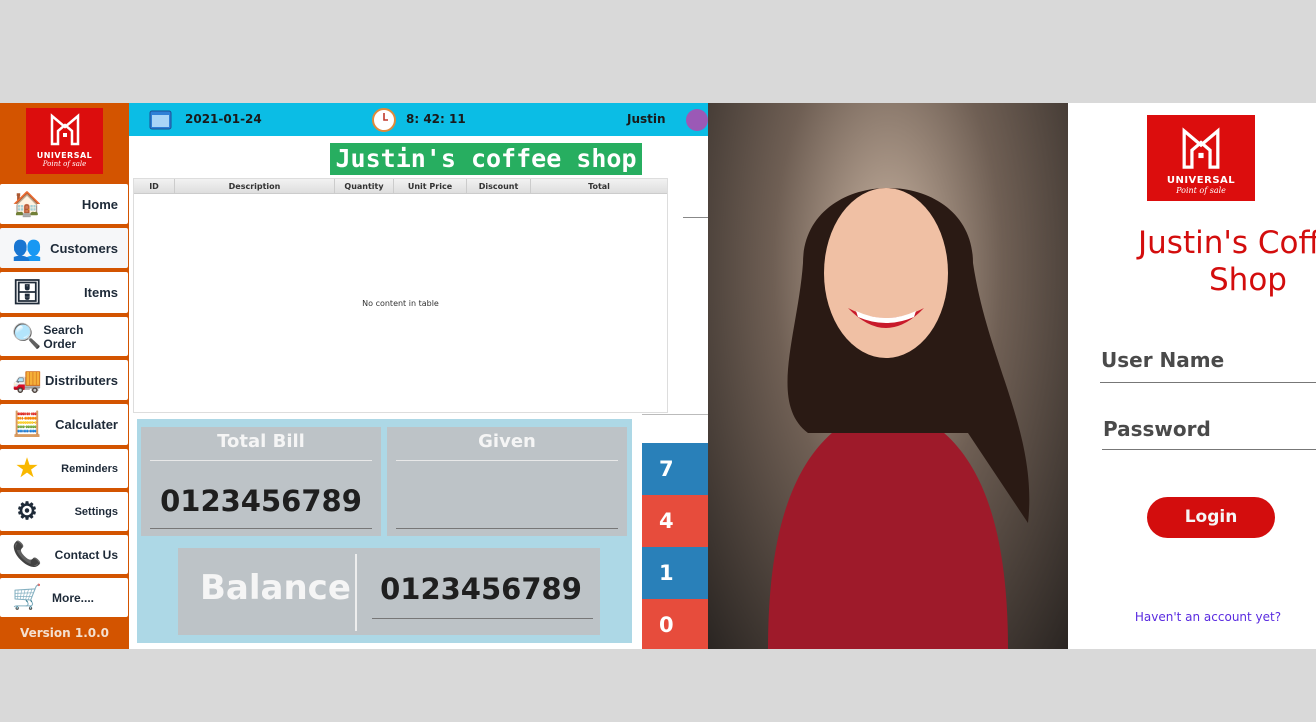 The image size is (1316, 722). I want to click on column-header: Unit Price, so click(430, 186).